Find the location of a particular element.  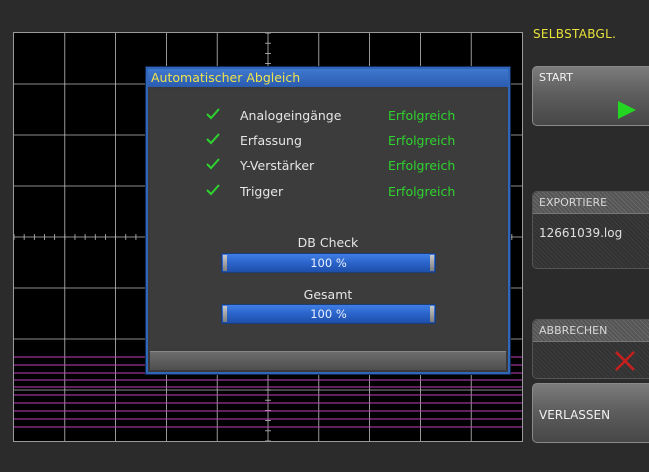

export-label: EXPORTIERE is located at coordinates (591, 203).